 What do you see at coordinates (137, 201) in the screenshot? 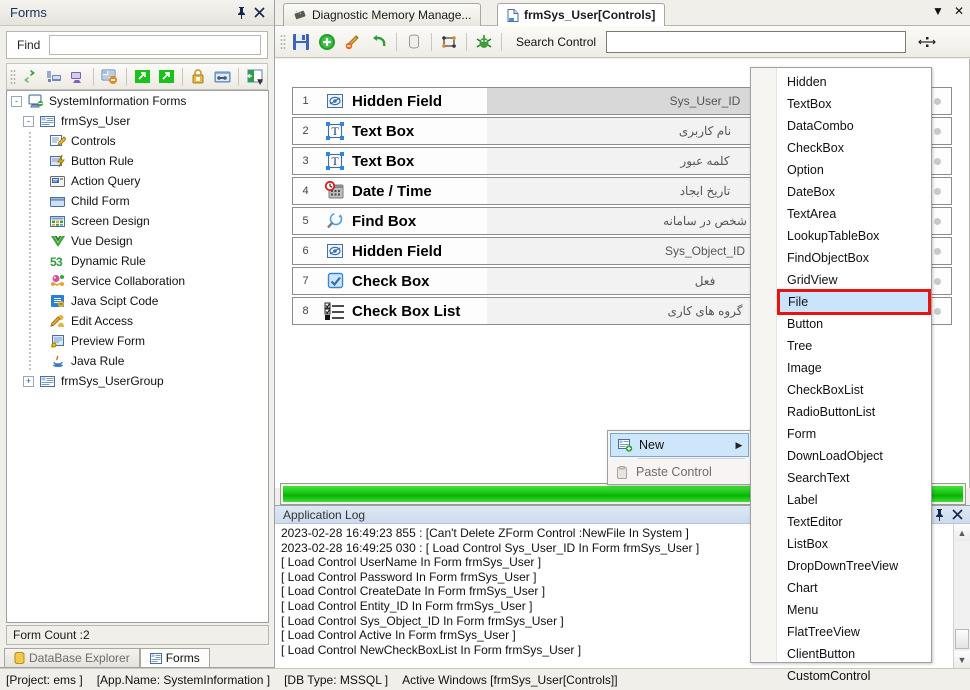
I see `tree-item-child-form: Child Form` at bounding box center [137, 201].